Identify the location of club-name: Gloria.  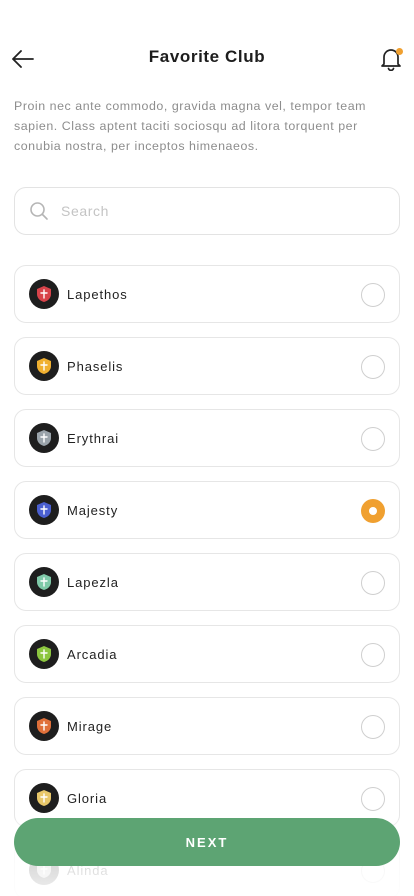
(87, 798).